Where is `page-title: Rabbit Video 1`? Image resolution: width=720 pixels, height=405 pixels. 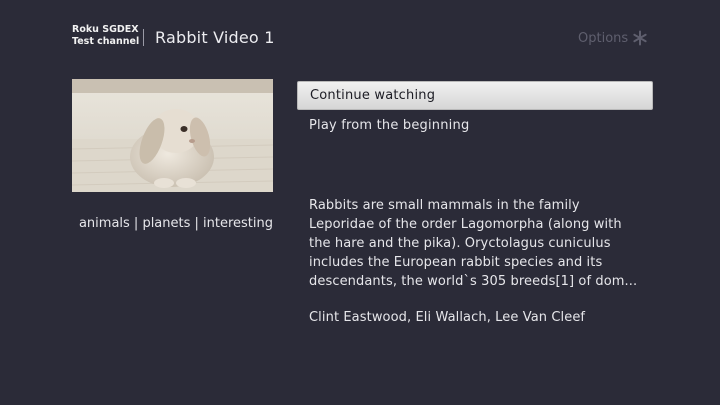
page-title: Rabbit Video 1 is located at coordinates (215, 37).